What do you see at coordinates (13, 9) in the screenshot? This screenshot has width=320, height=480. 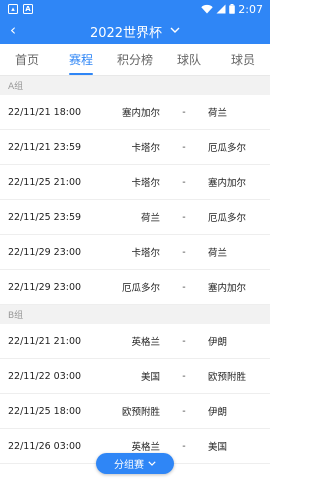 I see `image-notification-icon: ▴` at bounding box center [13, 9].